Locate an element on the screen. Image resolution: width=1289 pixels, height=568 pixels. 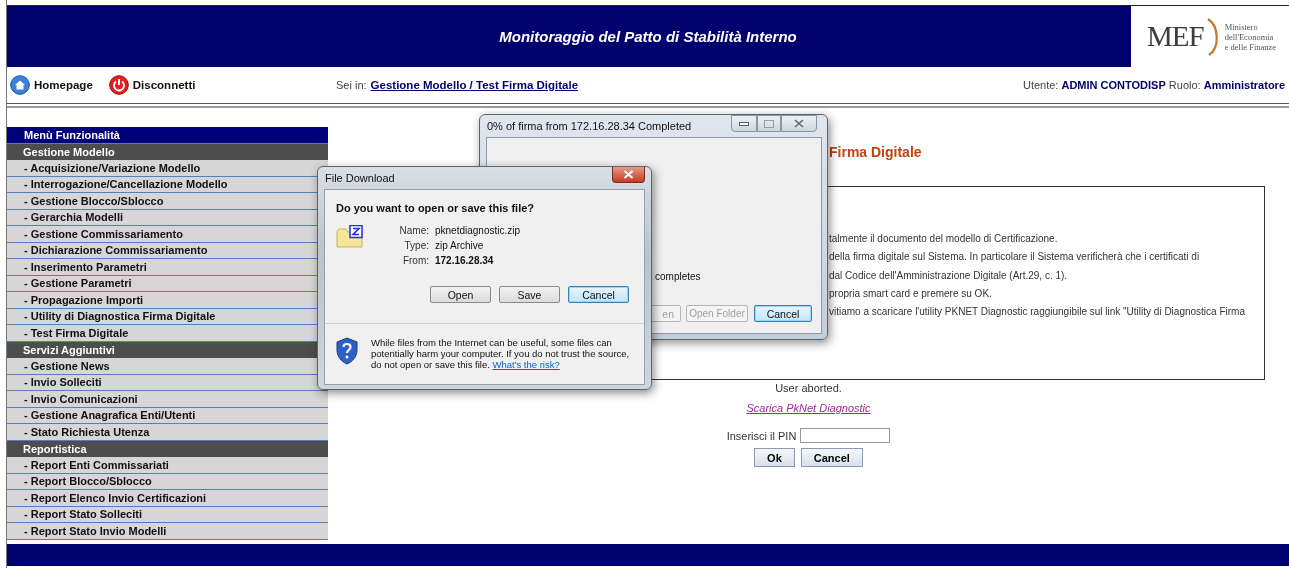
menu-item: - Stato Richiesta Utenza is located at coordinates (167, 432).